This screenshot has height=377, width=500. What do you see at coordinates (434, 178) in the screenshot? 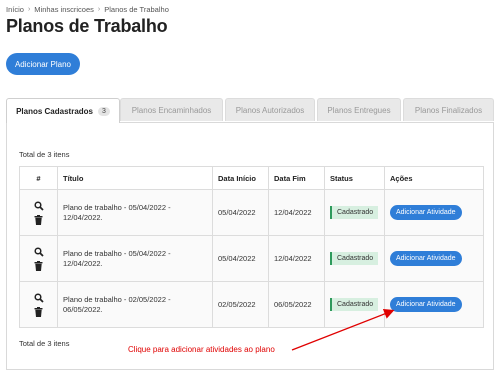
I see `column-header-actions: Ações` at bounding box center [434, 178].